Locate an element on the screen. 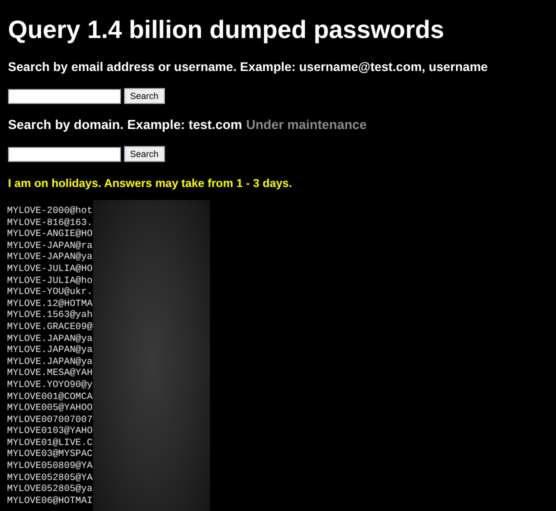  result-line: MYLOVE03@MYSPAC is located at coordinates (50, 454).